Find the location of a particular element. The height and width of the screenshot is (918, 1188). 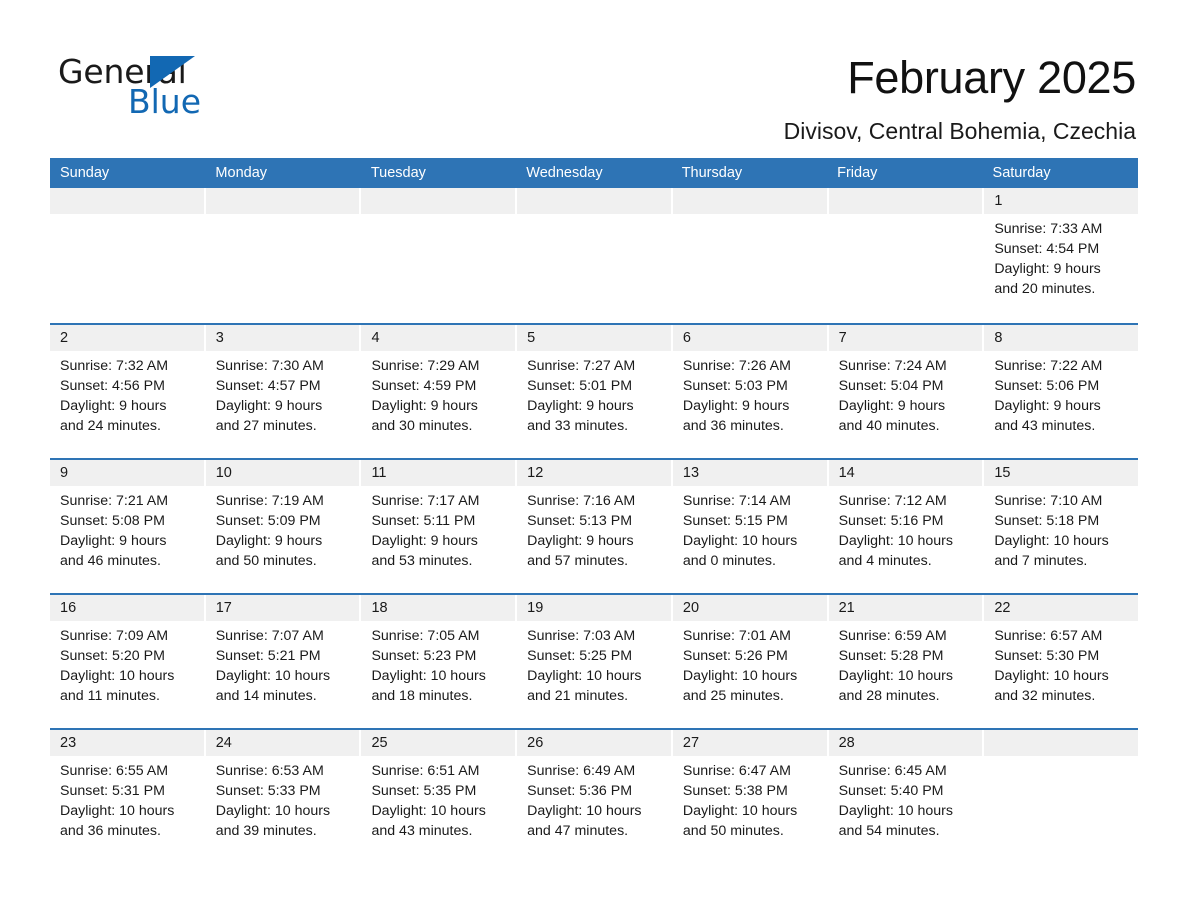

daylight-text: and 28 minutes. is located at coordinates (889, 696).